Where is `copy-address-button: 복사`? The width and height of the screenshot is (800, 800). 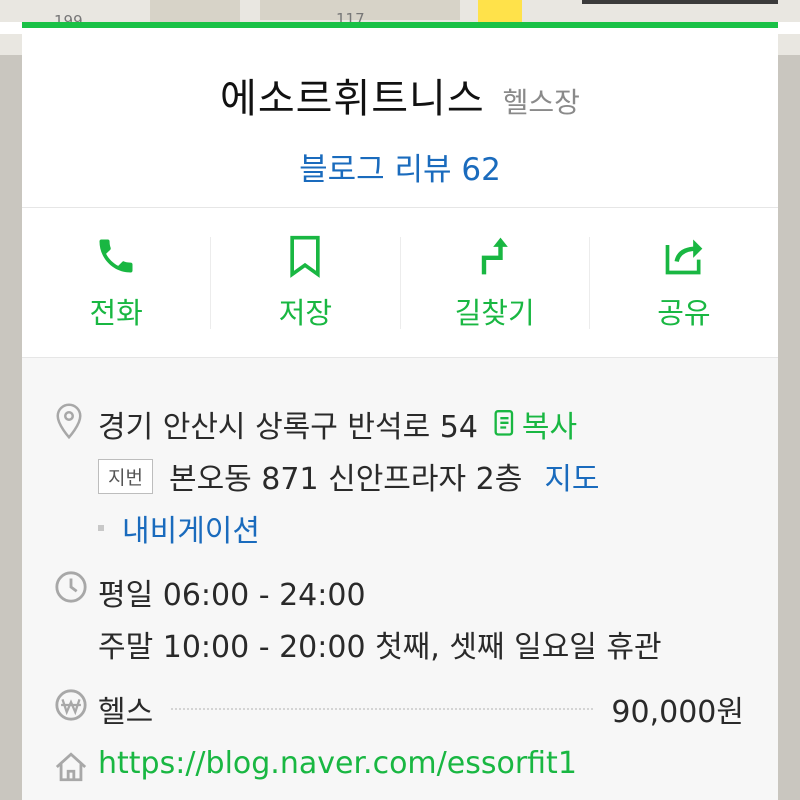 copy-address-button: 복사 is located at coordinates (535, 424).